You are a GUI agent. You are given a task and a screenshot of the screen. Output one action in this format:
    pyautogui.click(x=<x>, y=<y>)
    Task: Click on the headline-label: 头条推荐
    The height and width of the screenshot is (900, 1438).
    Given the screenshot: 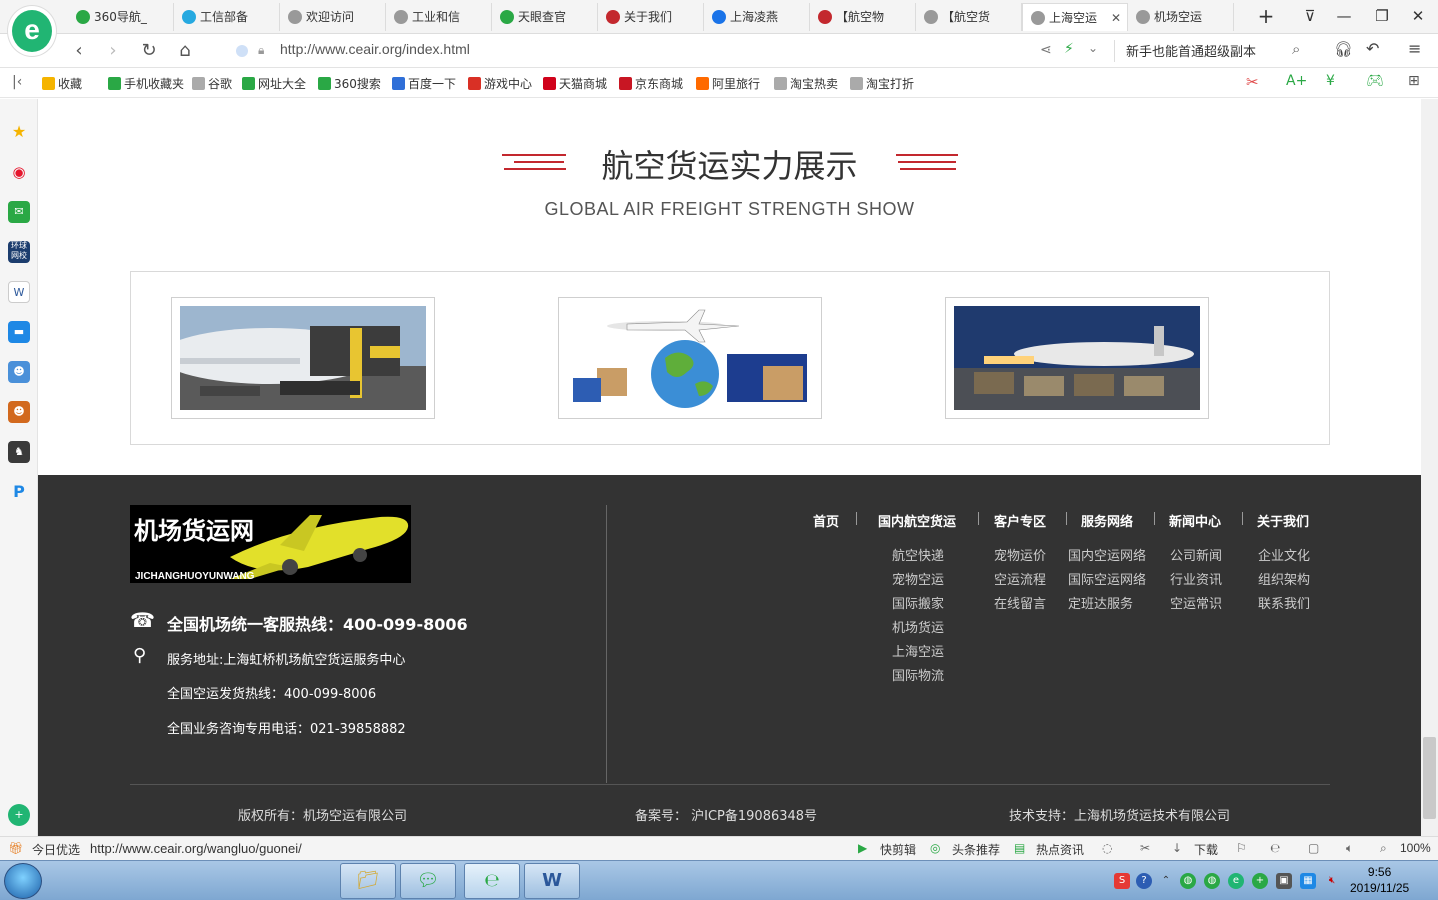 What is the action you would take?
    pyautogui.click(x=976, y=849)
    